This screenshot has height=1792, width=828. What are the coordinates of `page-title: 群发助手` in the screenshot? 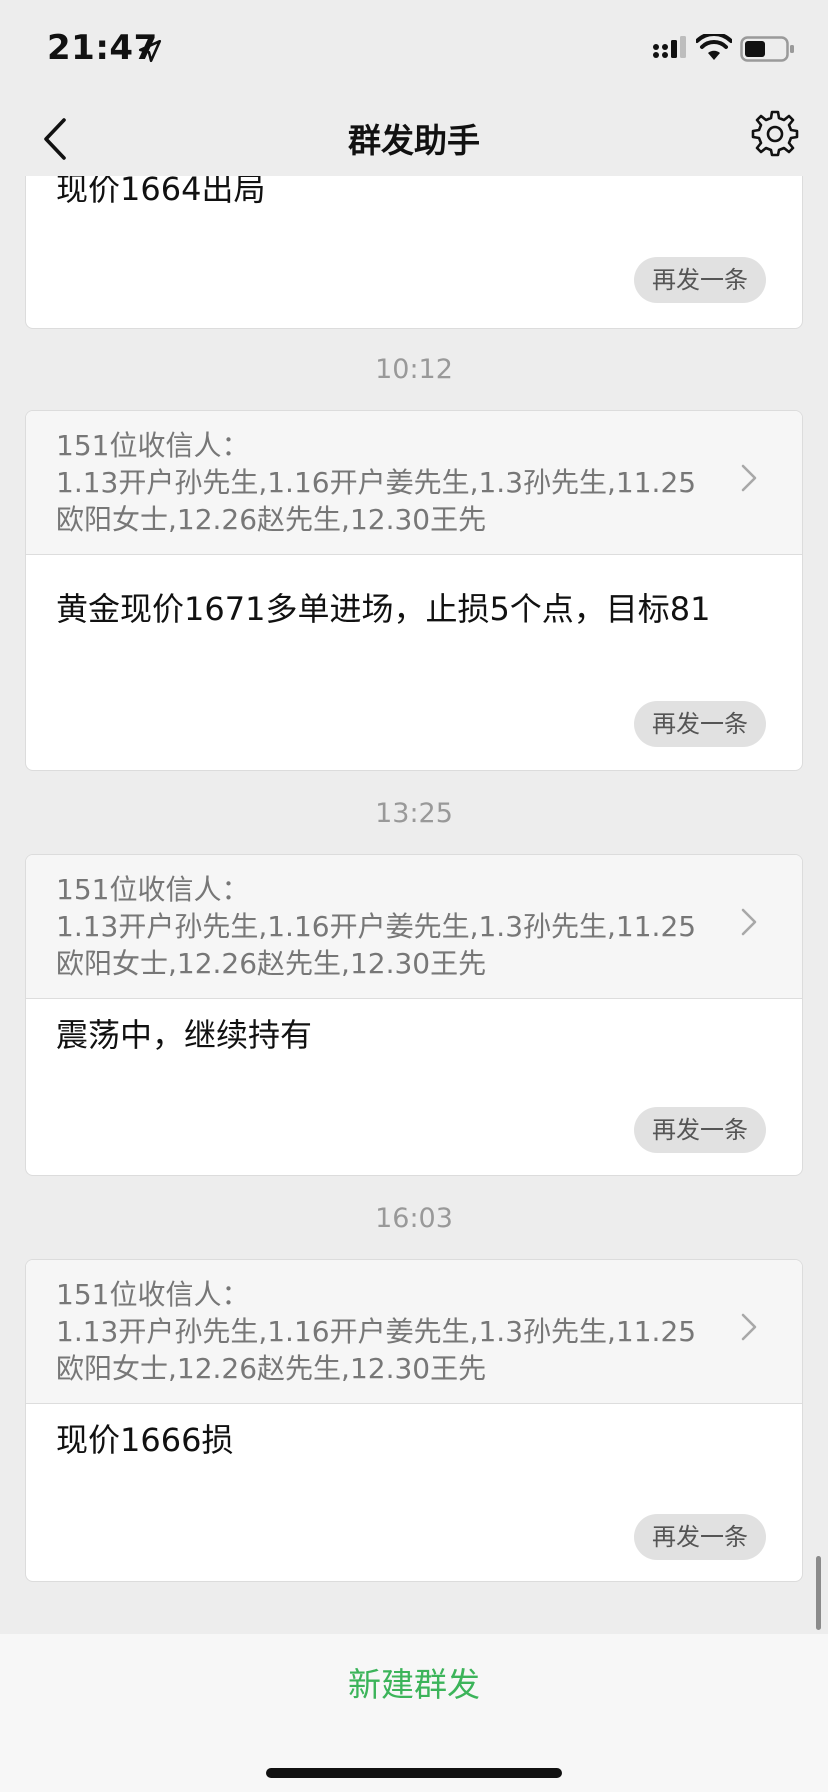 It's located at (414, 140).